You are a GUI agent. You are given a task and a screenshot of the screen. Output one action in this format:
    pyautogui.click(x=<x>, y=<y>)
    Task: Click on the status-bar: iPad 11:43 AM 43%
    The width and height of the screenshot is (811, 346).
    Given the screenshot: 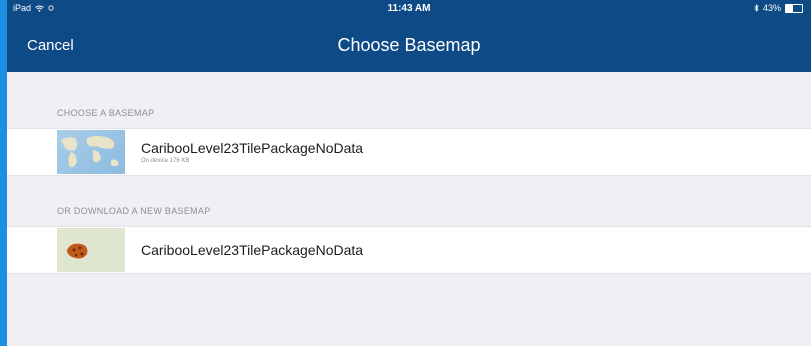 What is the action you would take?
    pyautogui.click(x=409, y=8)
    